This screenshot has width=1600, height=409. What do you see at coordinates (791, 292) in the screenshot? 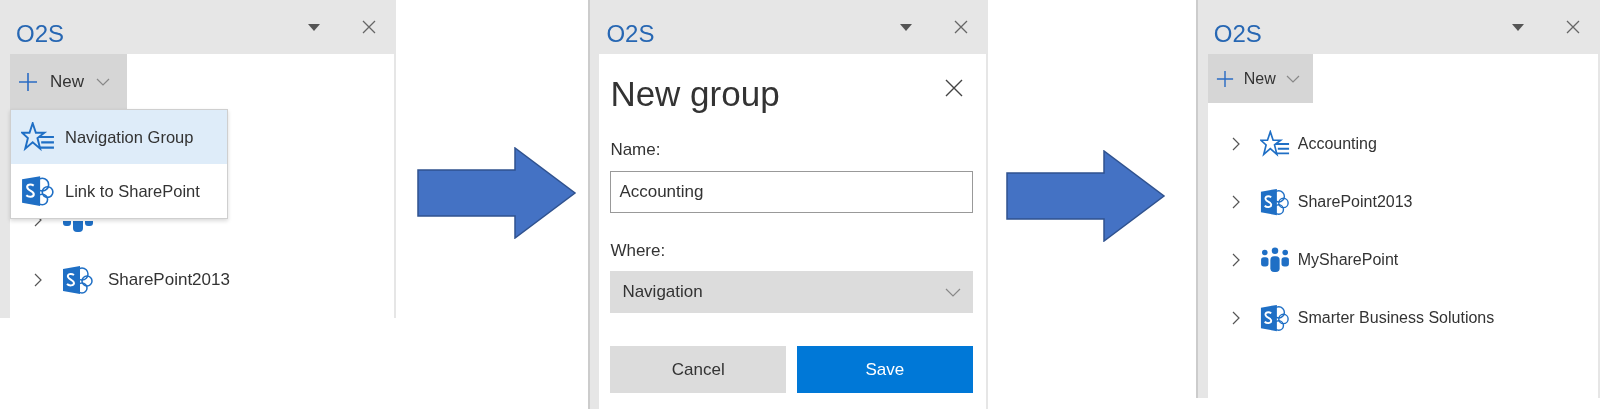
I see `where-dropdown: Navigation` at bounding box center [791, 292].